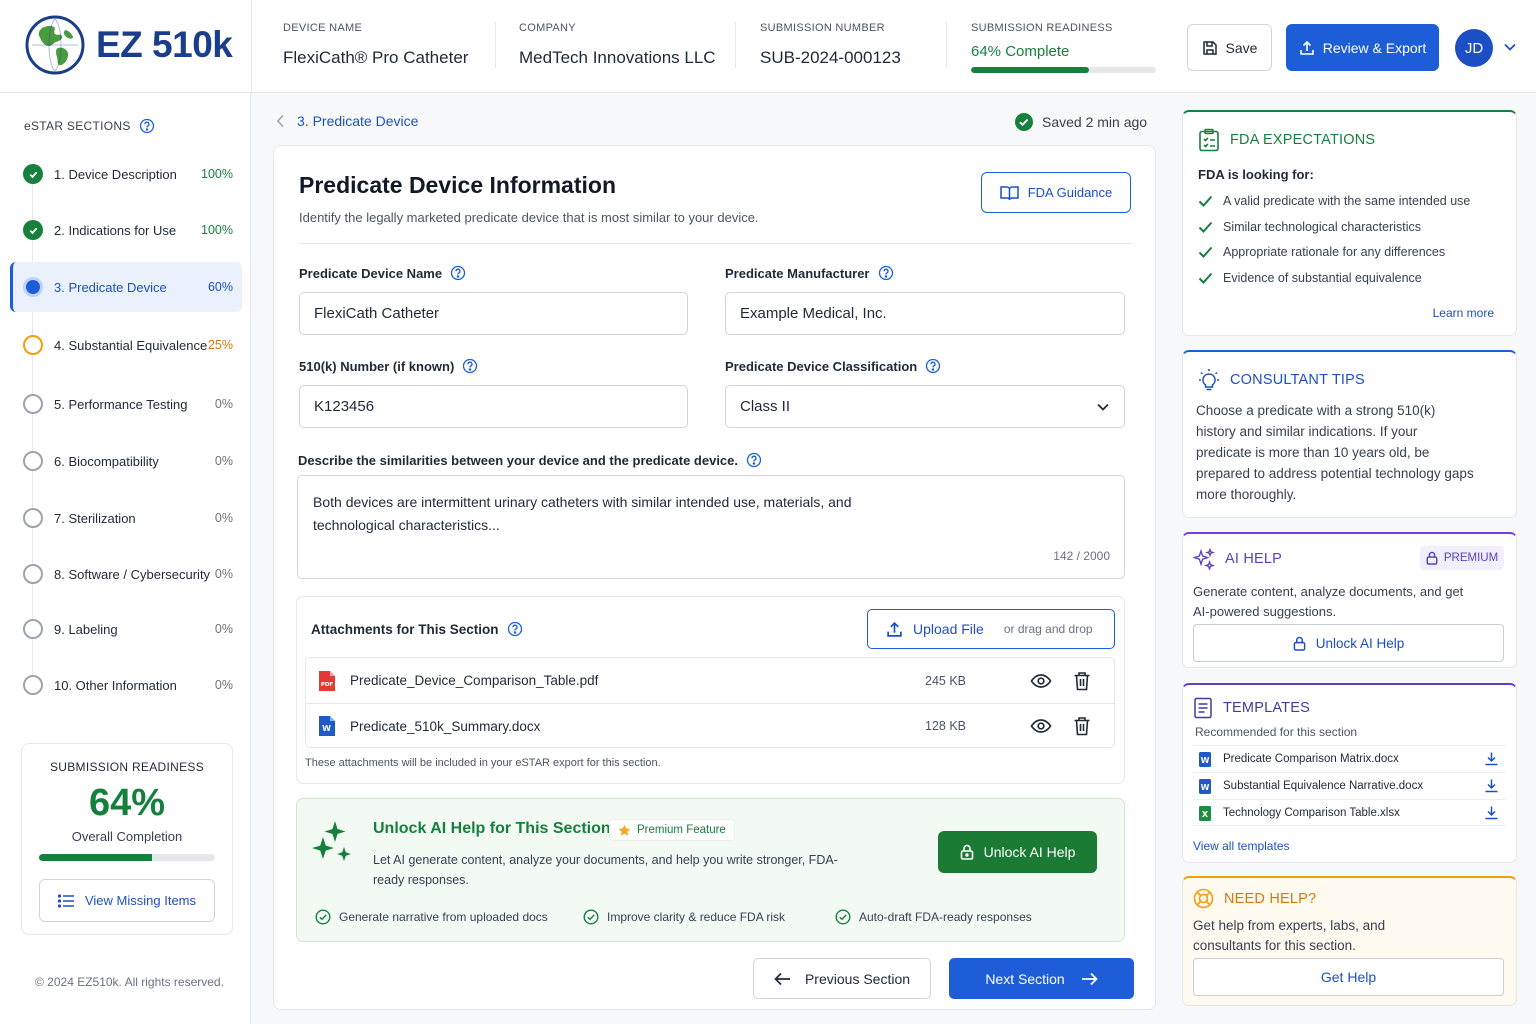 This screenshot has width=1536, height=1024. Describe the element at coordinates (1463, 313) in the screenshot. I see `learn-more-link: Learn more` at that location.